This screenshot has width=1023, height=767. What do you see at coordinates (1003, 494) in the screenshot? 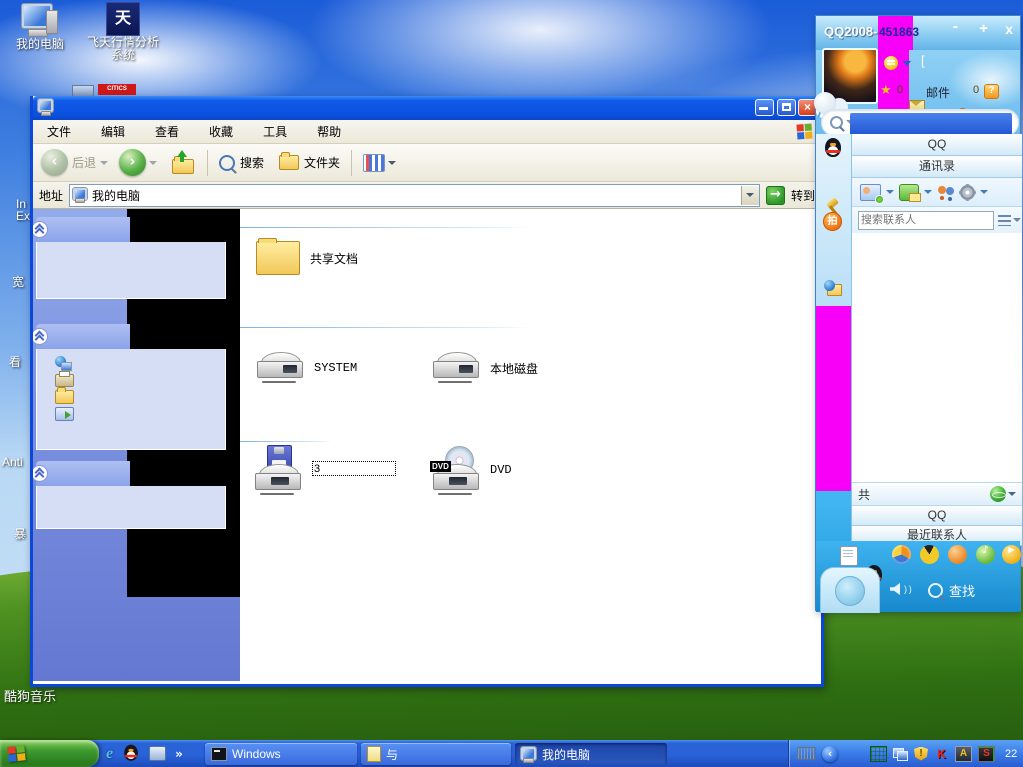
I see `network-status-button` at bounding box center [1003, 494].